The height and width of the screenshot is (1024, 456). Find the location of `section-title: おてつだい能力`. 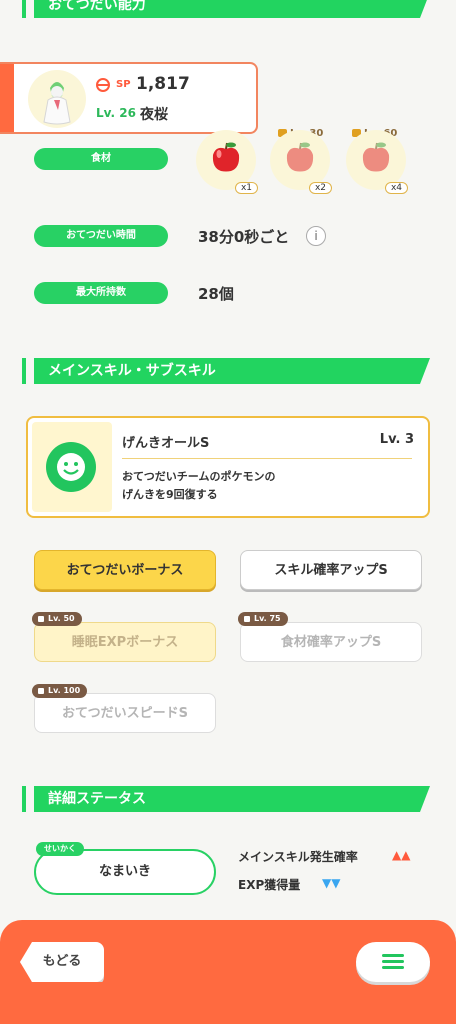

section-title: おてつだい能力 is located at coordinates (97, 6).